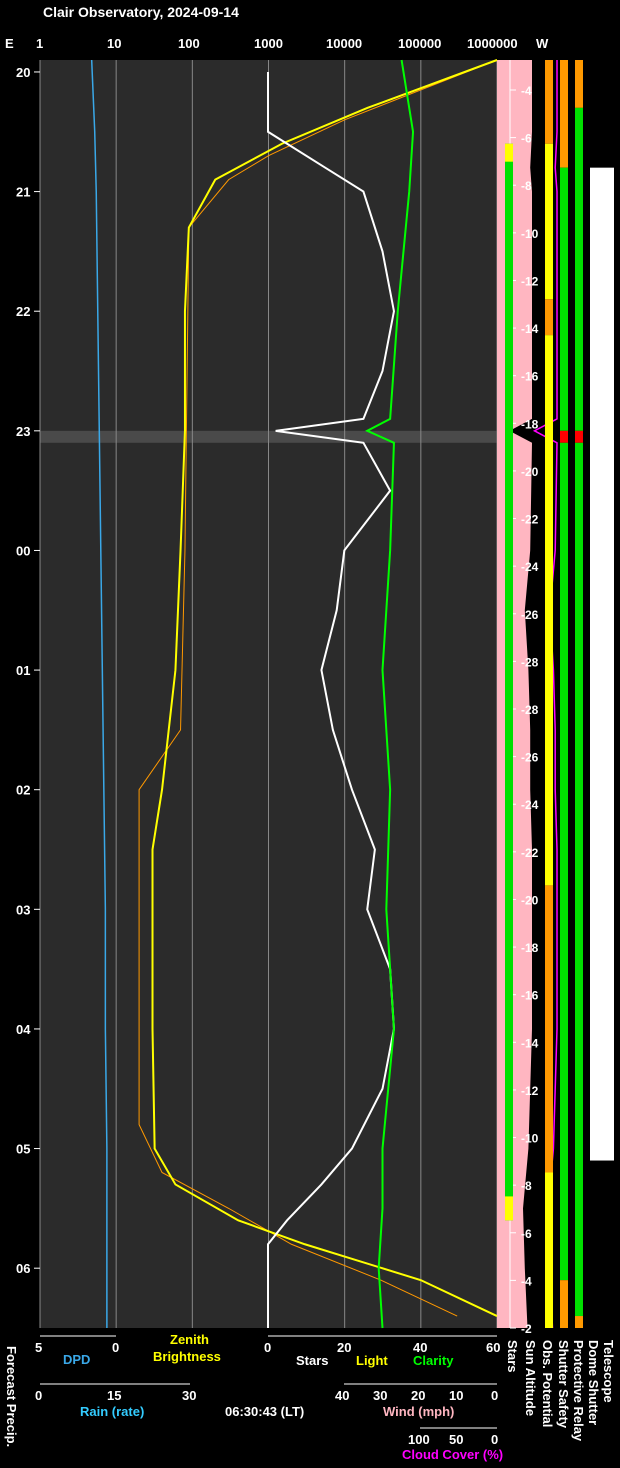 Image resolution: width=620 pixels, height=1468 pixels. What do you see at coordinates (563, 1384) in the screenshot?
I see `shutter-safety-label: Shutter Safety` at bounding box center [563, 1384].